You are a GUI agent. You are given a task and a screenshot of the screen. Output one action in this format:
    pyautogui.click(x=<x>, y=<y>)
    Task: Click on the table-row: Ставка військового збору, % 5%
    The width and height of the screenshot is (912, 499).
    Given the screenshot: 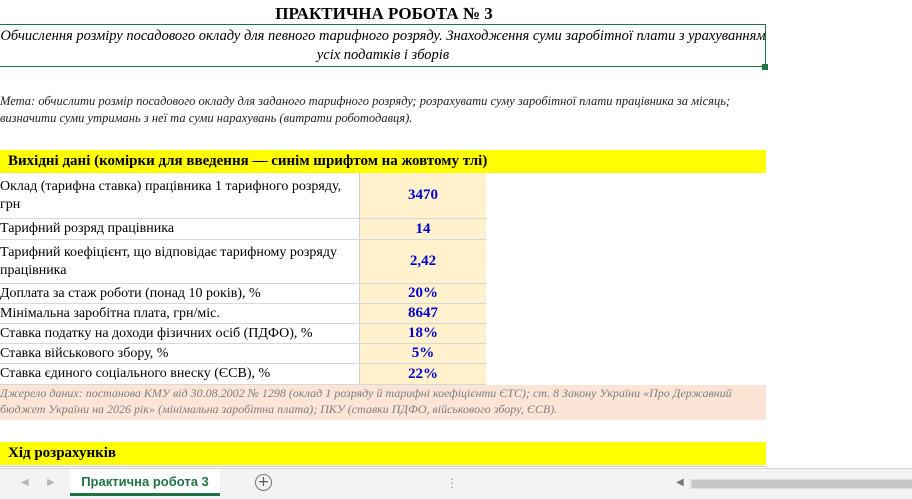 What is the action you would take?
    pyautogui.click(x=243, y=354)
    